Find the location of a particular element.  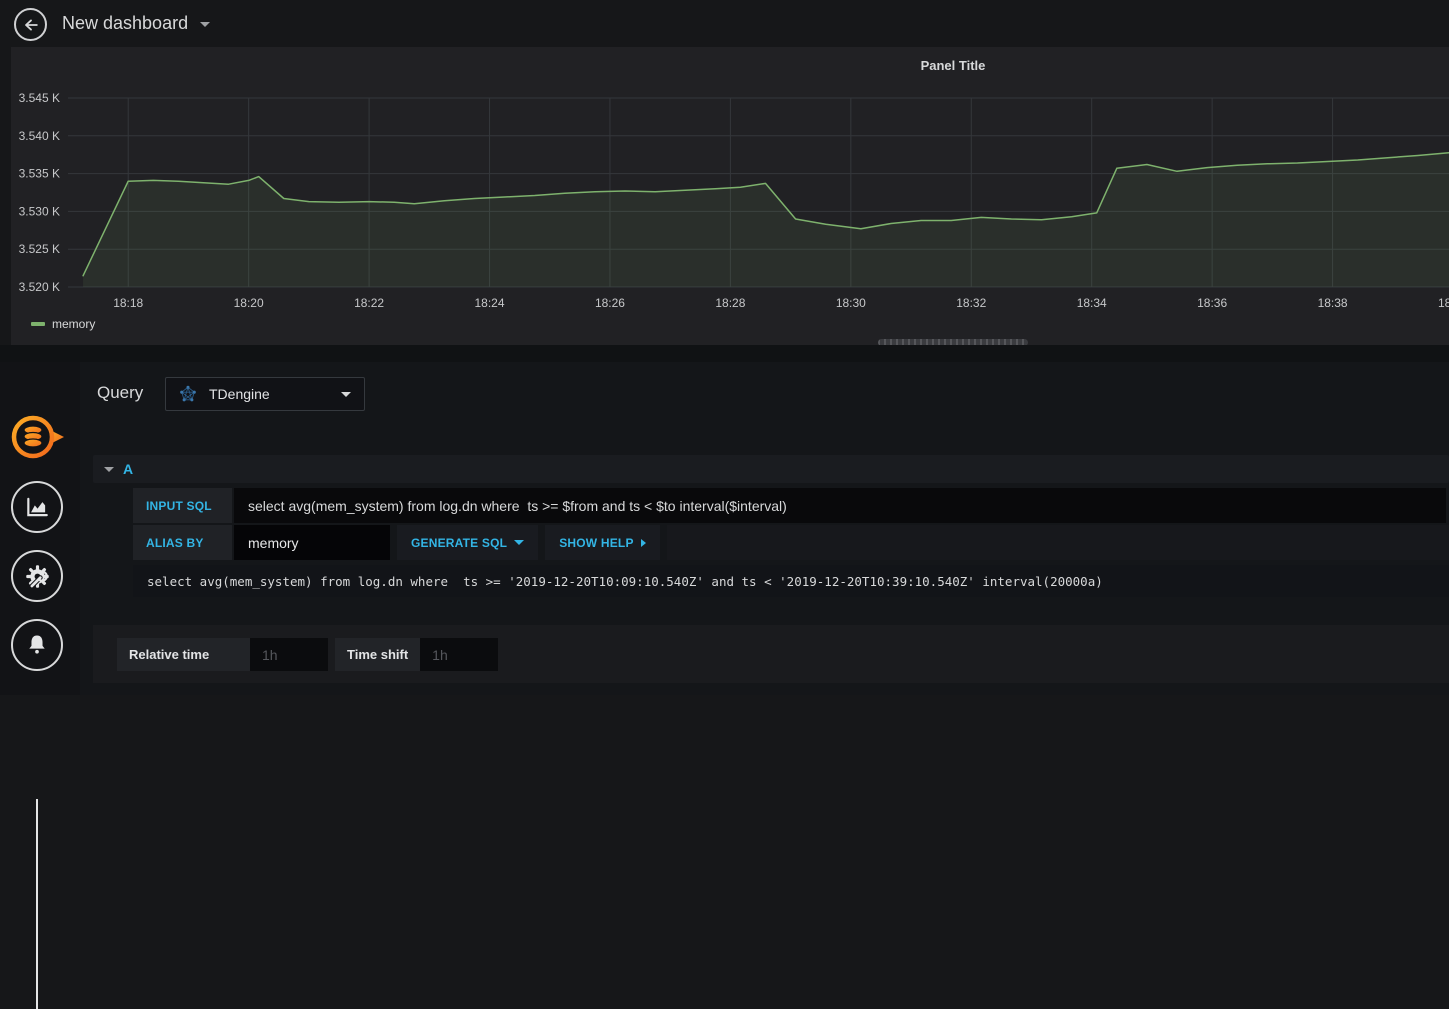

tab-queries is located at coordinates (39, 437).